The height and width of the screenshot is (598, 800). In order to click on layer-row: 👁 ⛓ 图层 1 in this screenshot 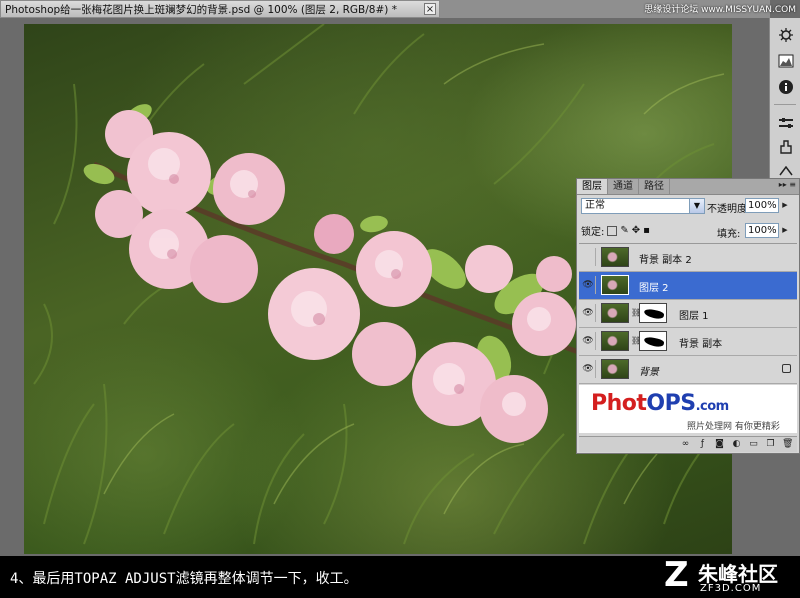, I will do `click(688, 314)`.